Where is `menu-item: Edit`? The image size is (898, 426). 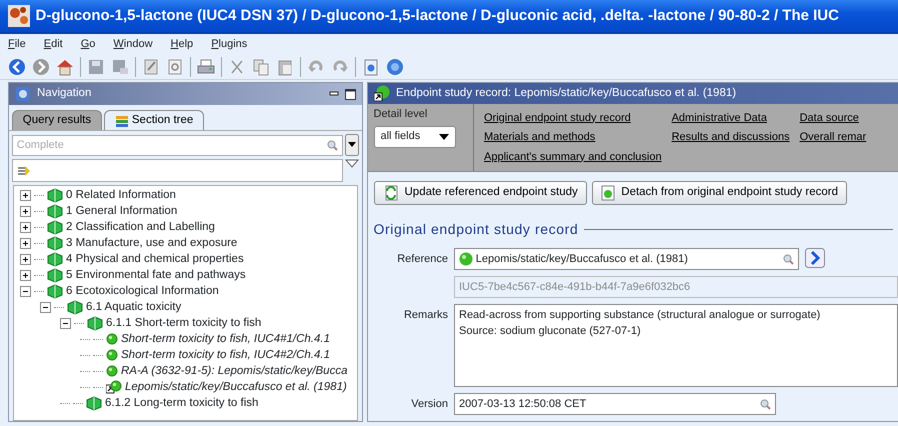 menu-item: Edit is located at coordinates (53, 44).